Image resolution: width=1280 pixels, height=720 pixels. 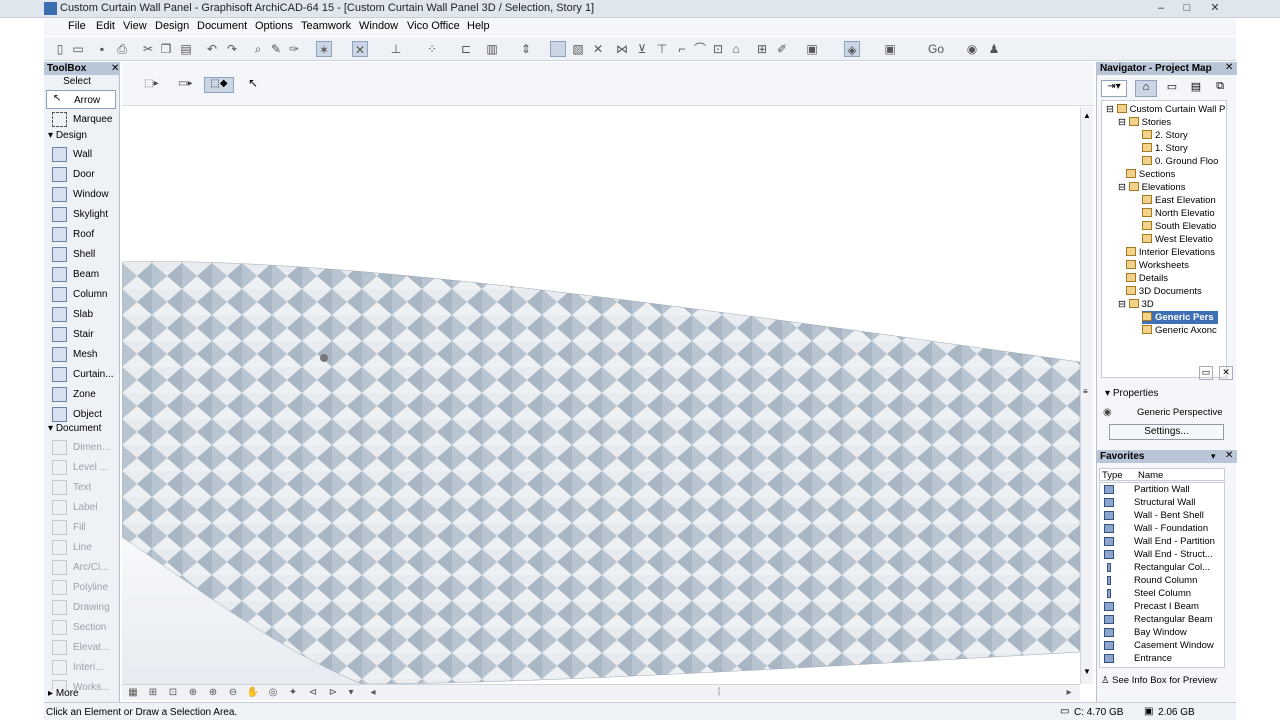 I want to click on tool-text: Text, so click(x=81, y=487).